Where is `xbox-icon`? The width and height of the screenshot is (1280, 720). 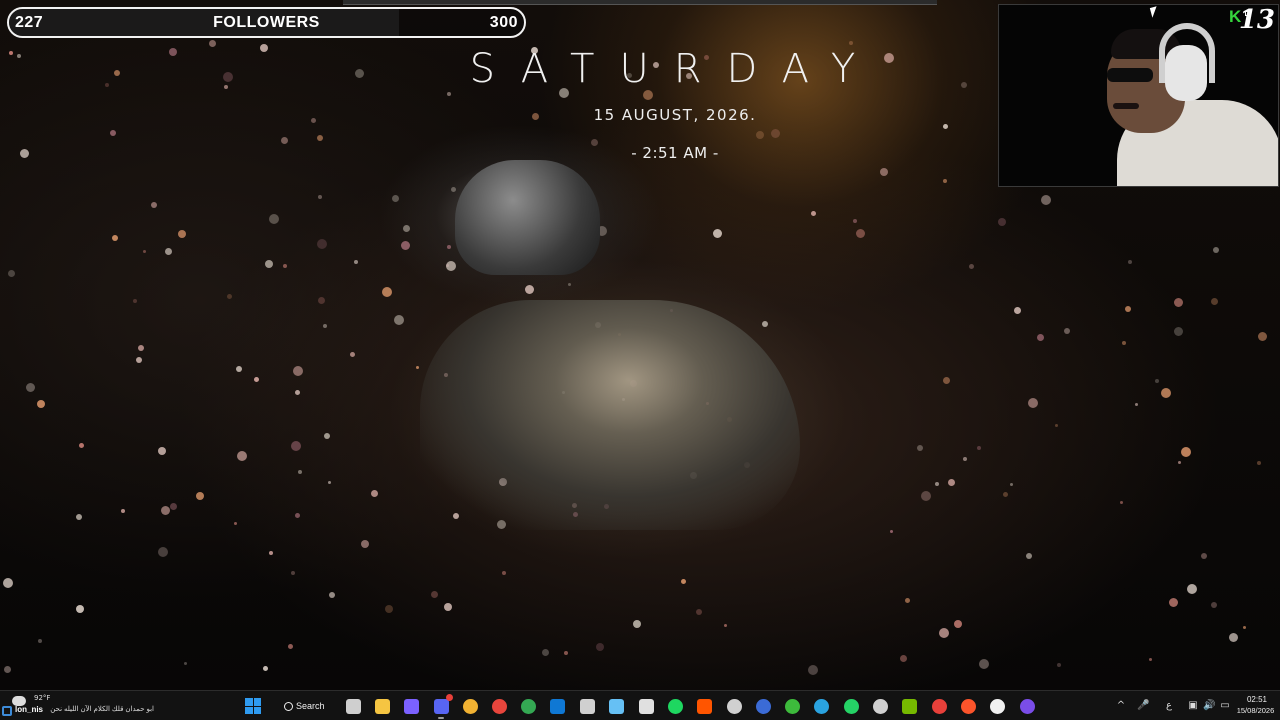
xbox-icon is located at coordinates (792, 706).